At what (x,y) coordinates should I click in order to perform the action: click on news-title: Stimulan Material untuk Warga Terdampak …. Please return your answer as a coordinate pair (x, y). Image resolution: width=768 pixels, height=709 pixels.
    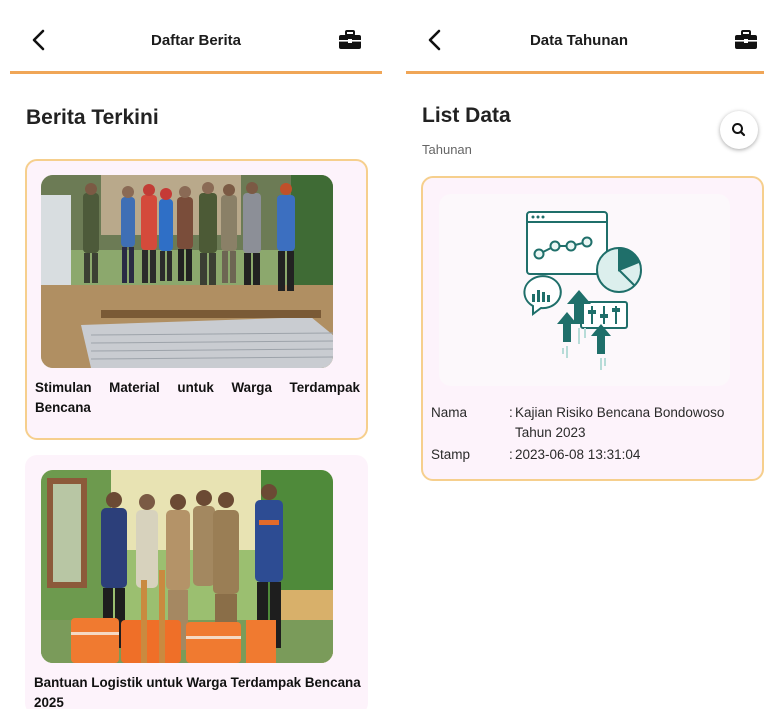
    Looking at the image, I should click on (197, 397).